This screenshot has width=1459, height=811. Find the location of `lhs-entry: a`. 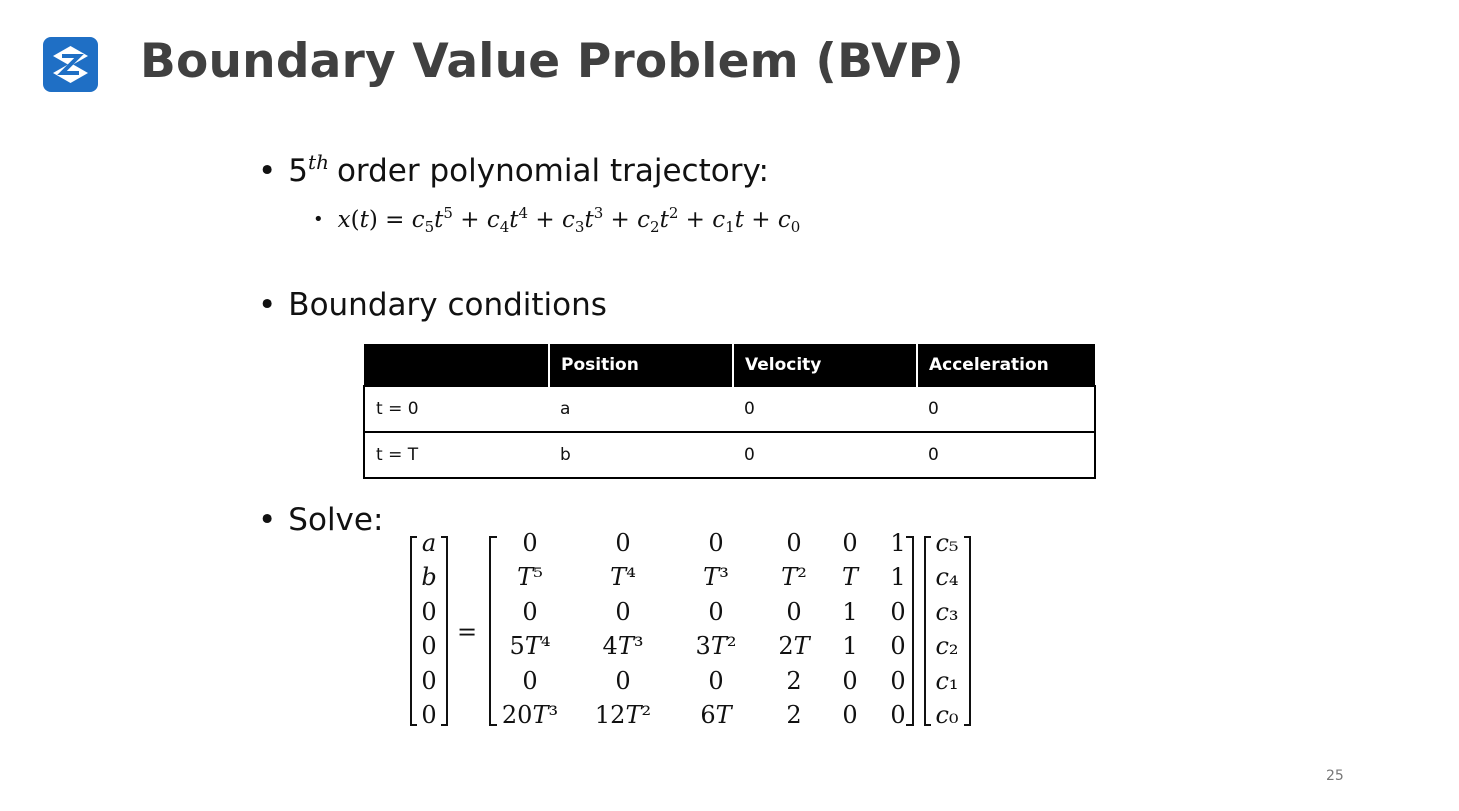

lhs-entry: a is located at coordinates (429, 543).